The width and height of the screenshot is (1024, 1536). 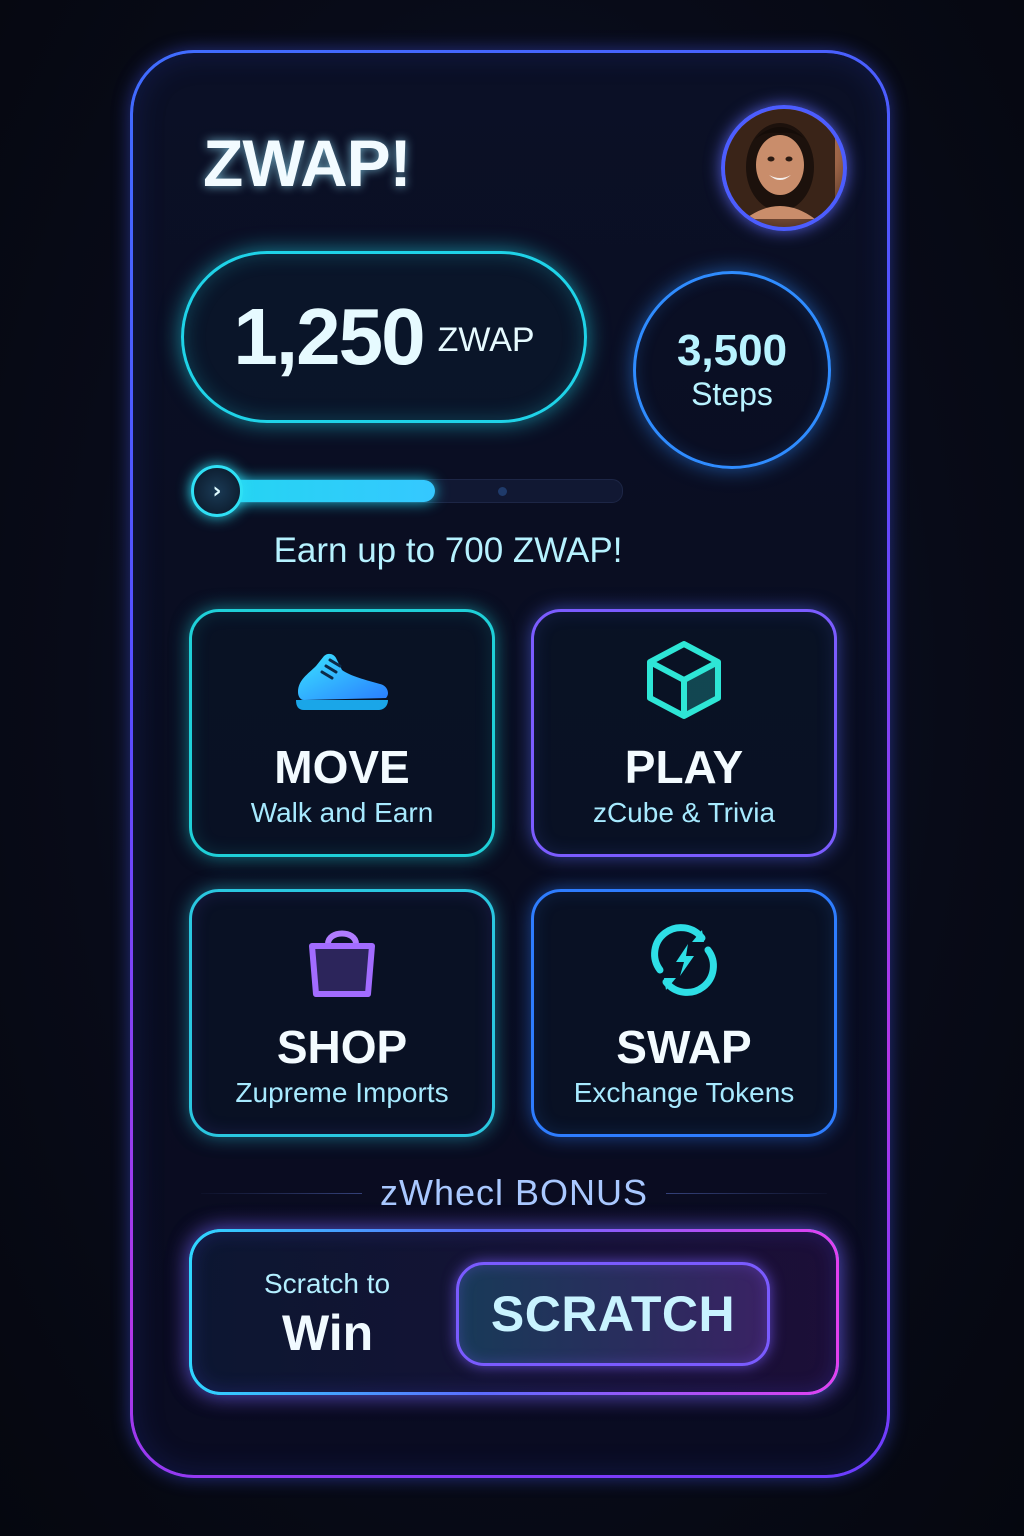 What do you see at coordinates (684, 733) in the screenshot?
I see `play-tile: PLAY zCube & Trivia` at bounding box center [684, 733].